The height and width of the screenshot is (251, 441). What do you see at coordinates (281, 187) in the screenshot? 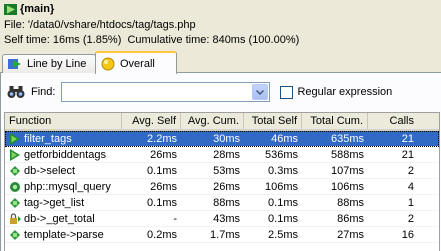
I see `cell-total-self: 106ms` at bounding box center [281, 187].